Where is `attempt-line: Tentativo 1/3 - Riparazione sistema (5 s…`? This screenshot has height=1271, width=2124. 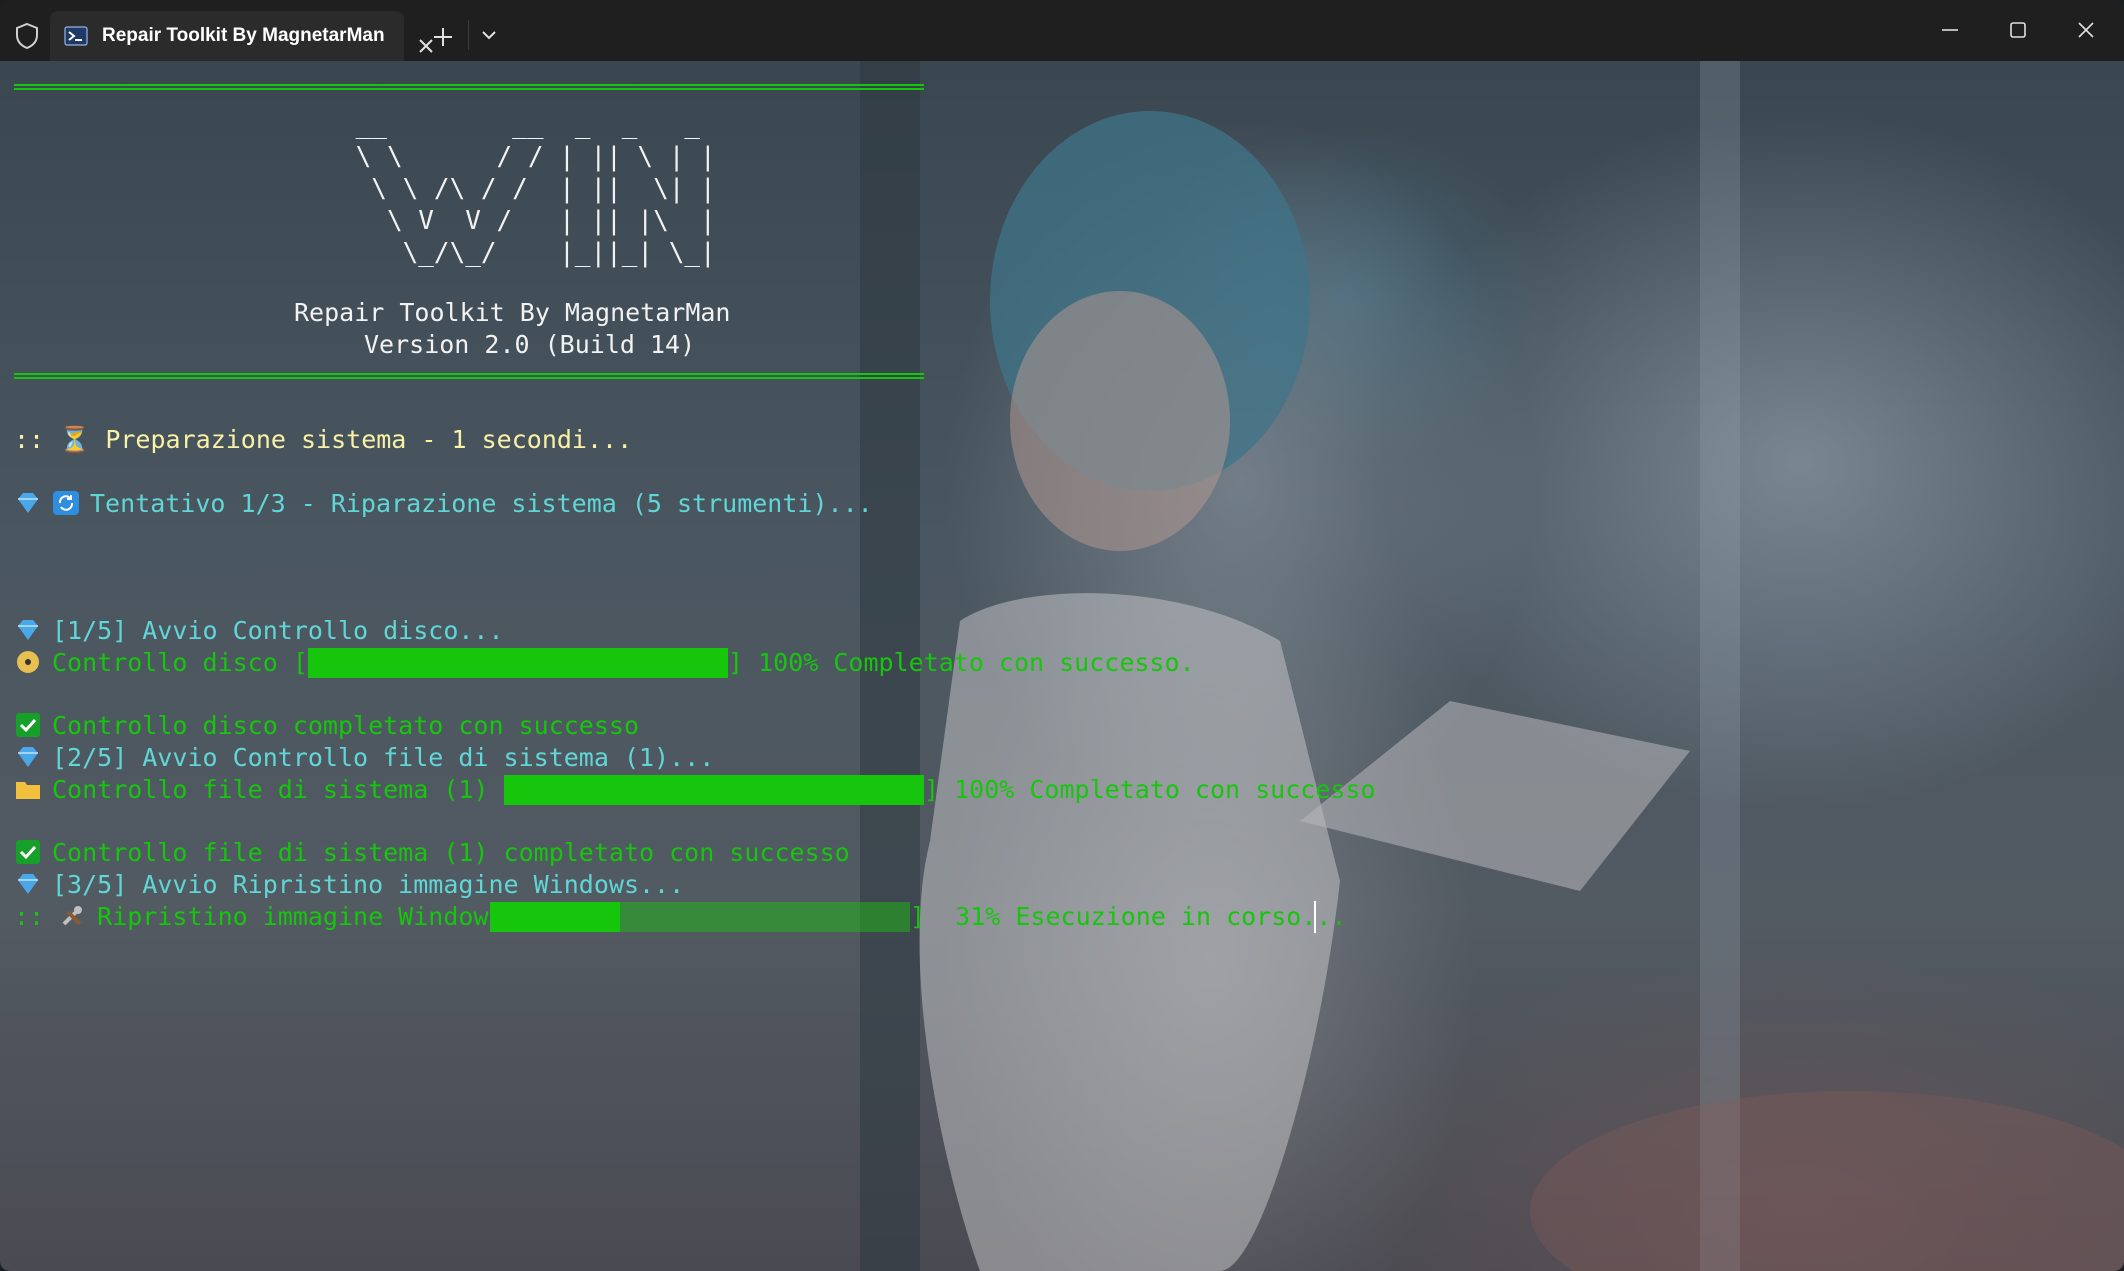
attempt-line: Tentativo 1/3 - Riparazione sistema (5 s… is located at coordinates (443, 504).